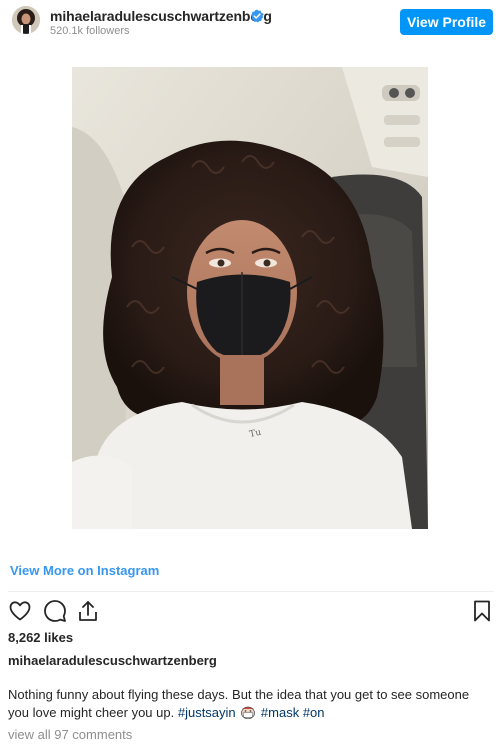 Image resolution: width=496 pixels, height=750 pixels. I want to click on comment-icon, so click(55, 611).